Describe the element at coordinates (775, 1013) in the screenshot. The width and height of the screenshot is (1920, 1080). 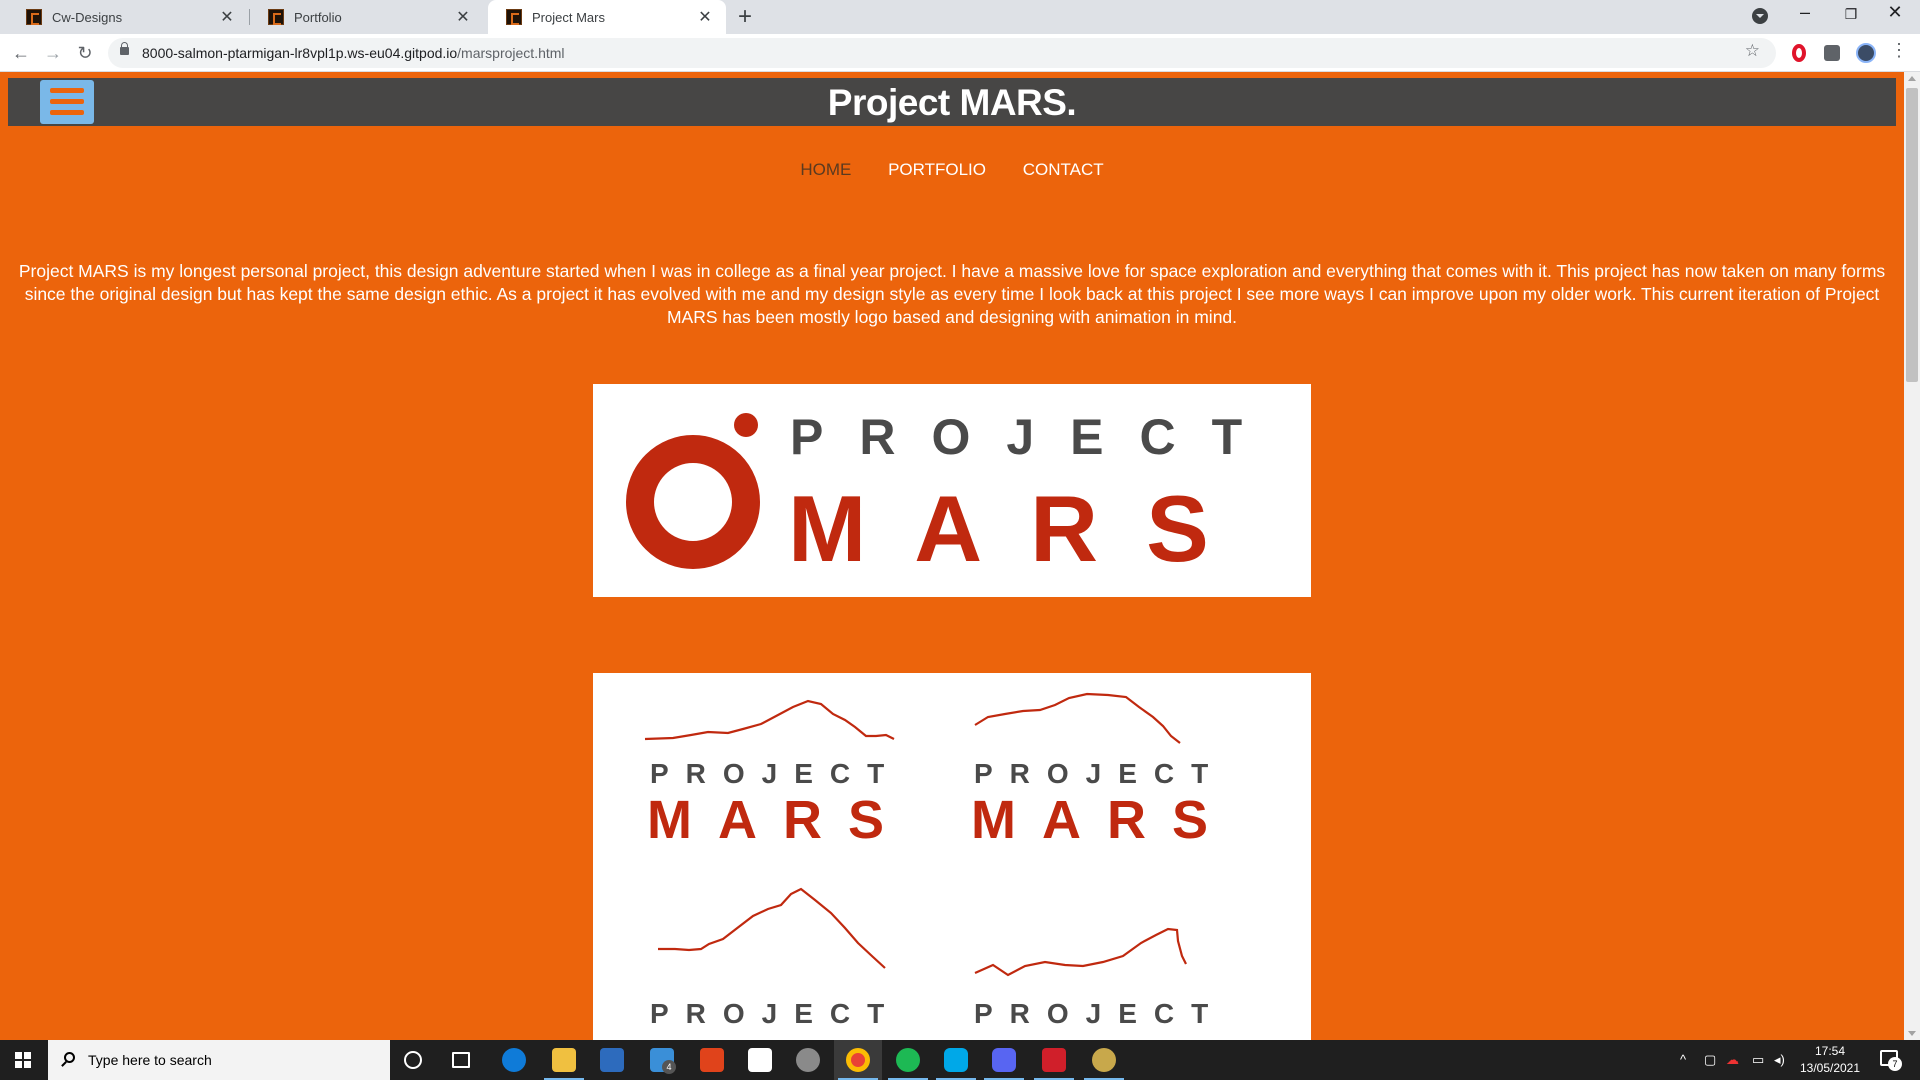
I see `variant-3-project-text: PROJECT` at that location.